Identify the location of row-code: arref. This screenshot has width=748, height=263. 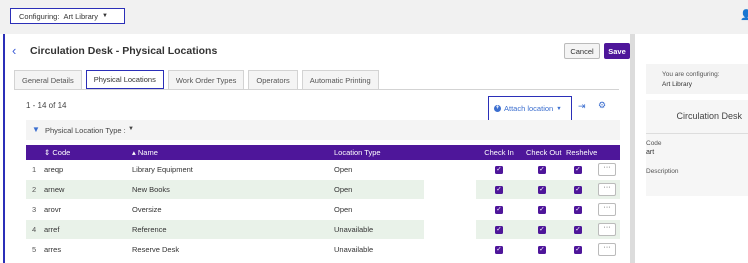
(84, 229).